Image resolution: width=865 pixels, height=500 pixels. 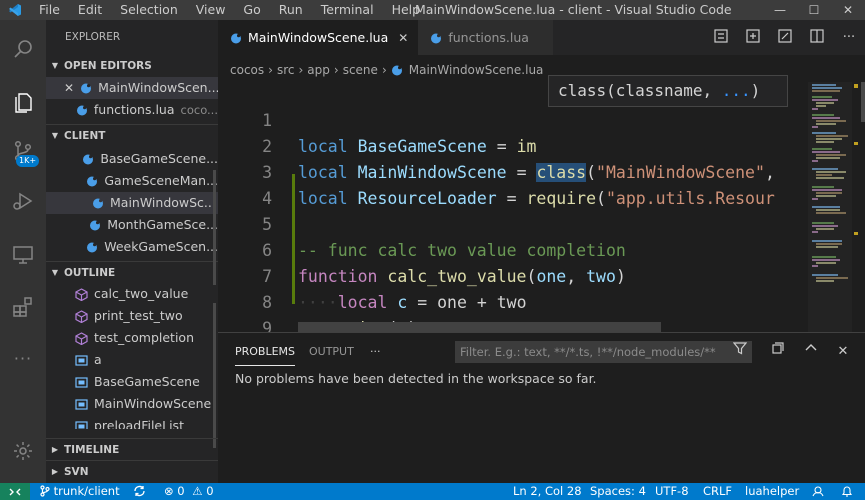 What do you see at coordinates (360, 70) in the screenshot?
I see `breadcrumb-item: scene` at bounding box center [360, 70].